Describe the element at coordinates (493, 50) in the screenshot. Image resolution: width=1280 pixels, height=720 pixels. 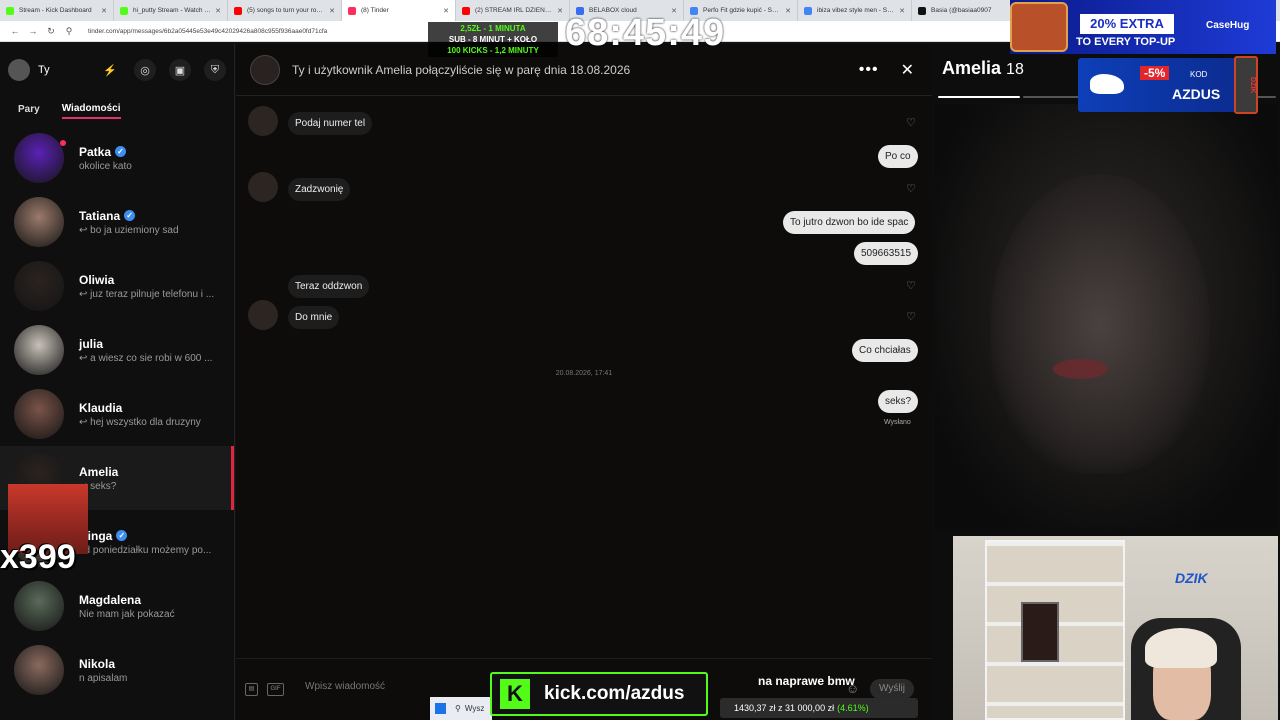
I see `goal-line: 100 KICKS - 1,2 MINUTY` at that location.